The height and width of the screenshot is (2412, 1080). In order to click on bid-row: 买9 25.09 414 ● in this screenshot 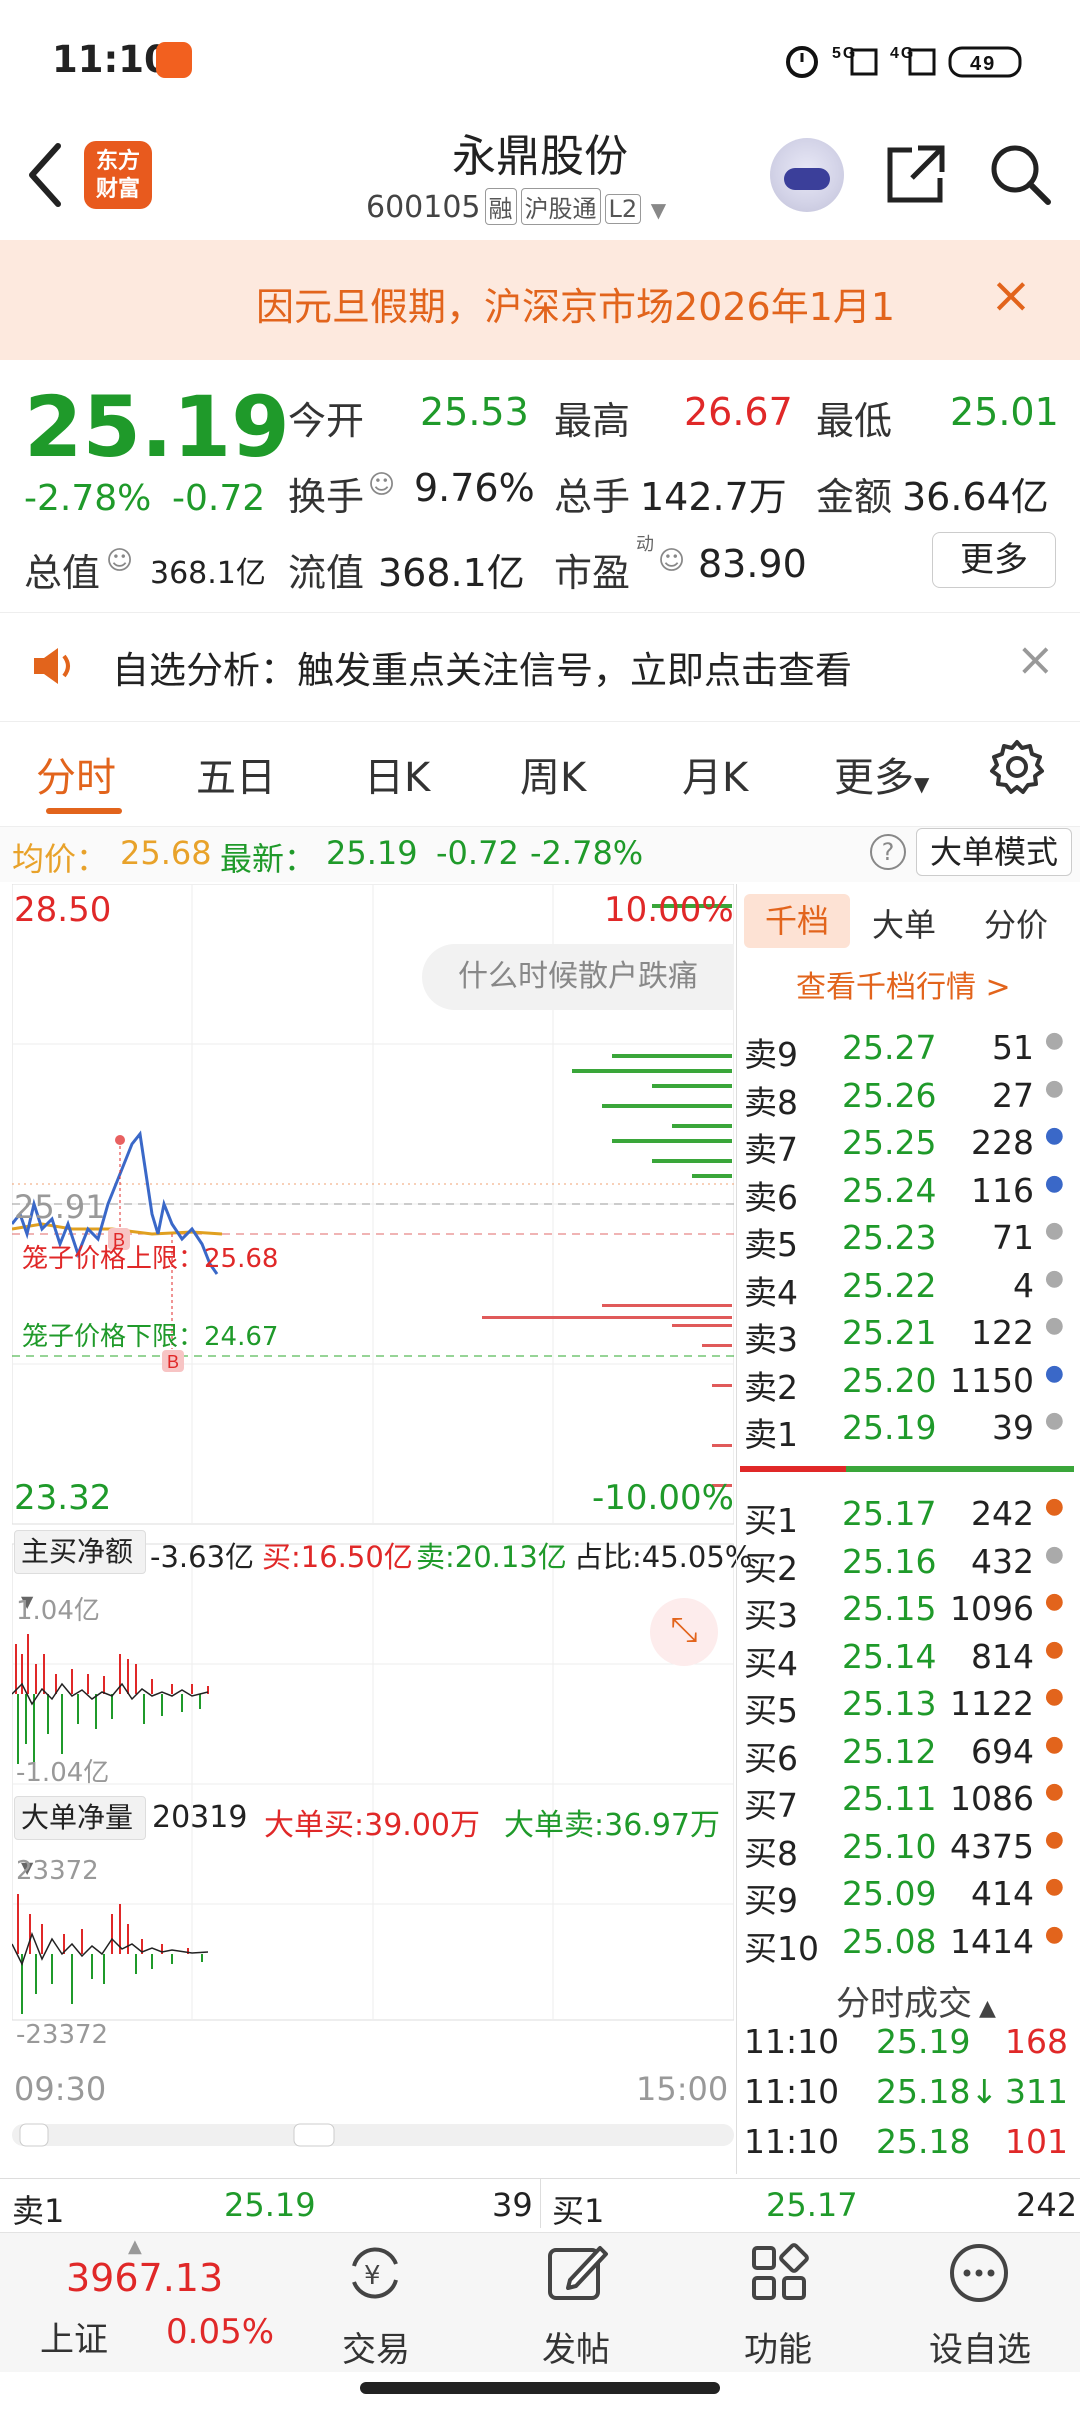, I will do `click(907, 1898)`.